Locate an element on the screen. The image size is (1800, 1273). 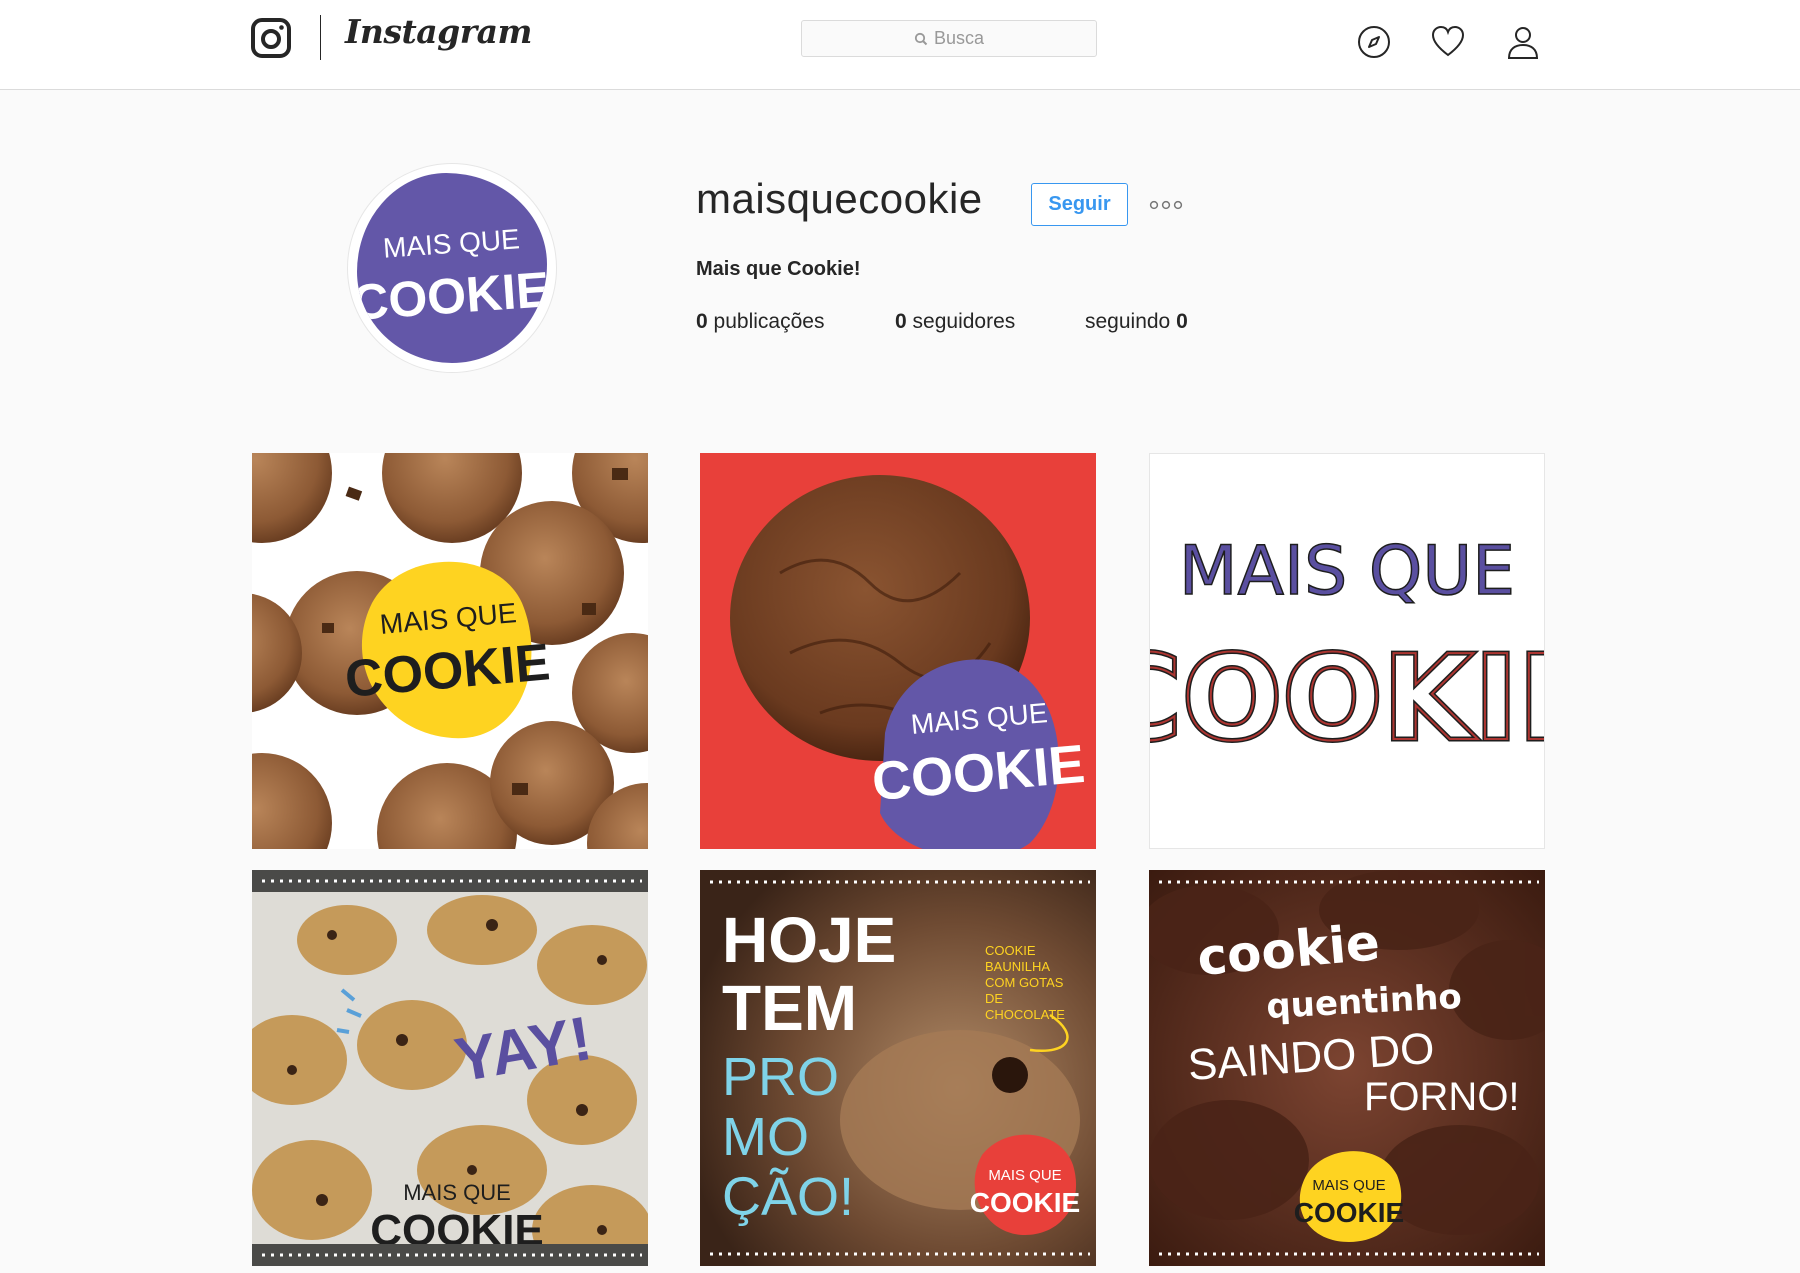
post-5-line-3: PRO is located at coordinates (780, 1077).